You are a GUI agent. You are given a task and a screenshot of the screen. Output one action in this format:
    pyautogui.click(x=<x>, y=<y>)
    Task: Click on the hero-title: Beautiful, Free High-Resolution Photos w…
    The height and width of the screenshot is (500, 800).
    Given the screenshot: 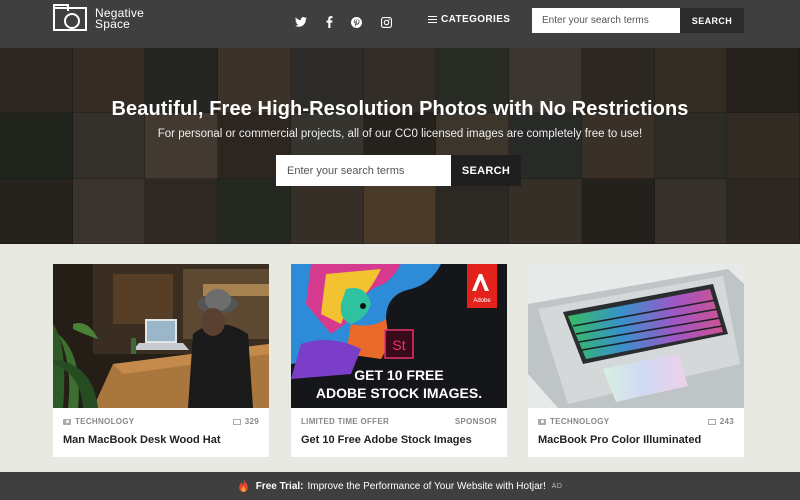 What is the action you would take?
    pyautogui.click(x=400, y=109)
    